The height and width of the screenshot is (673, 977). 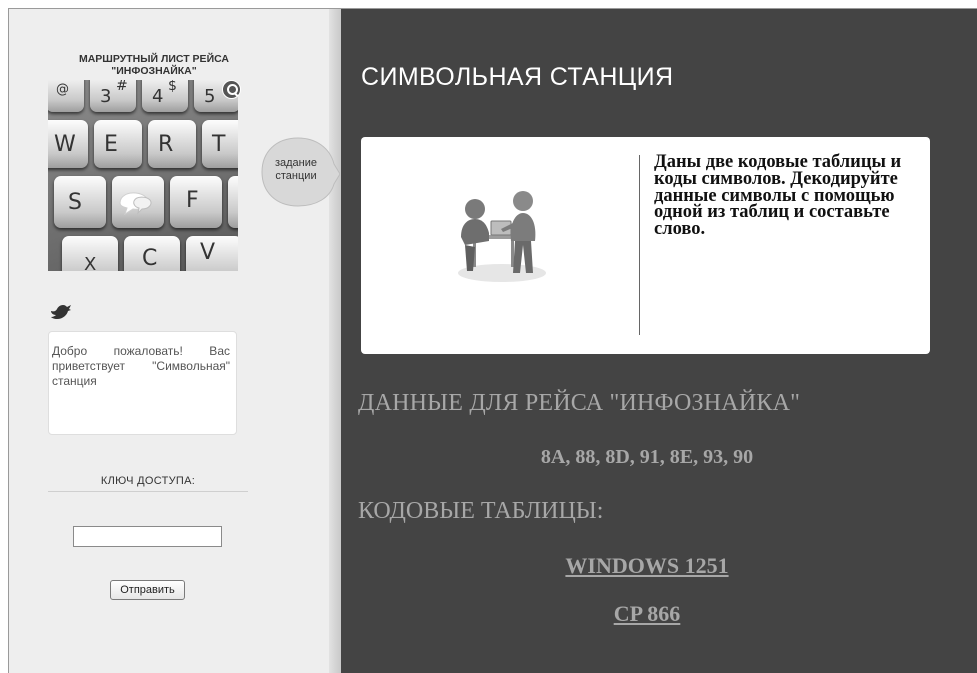 What do you see at coordinates (113, 96) in the screenshot?
I see `key: 3 #` at bounding box center [113, 96].